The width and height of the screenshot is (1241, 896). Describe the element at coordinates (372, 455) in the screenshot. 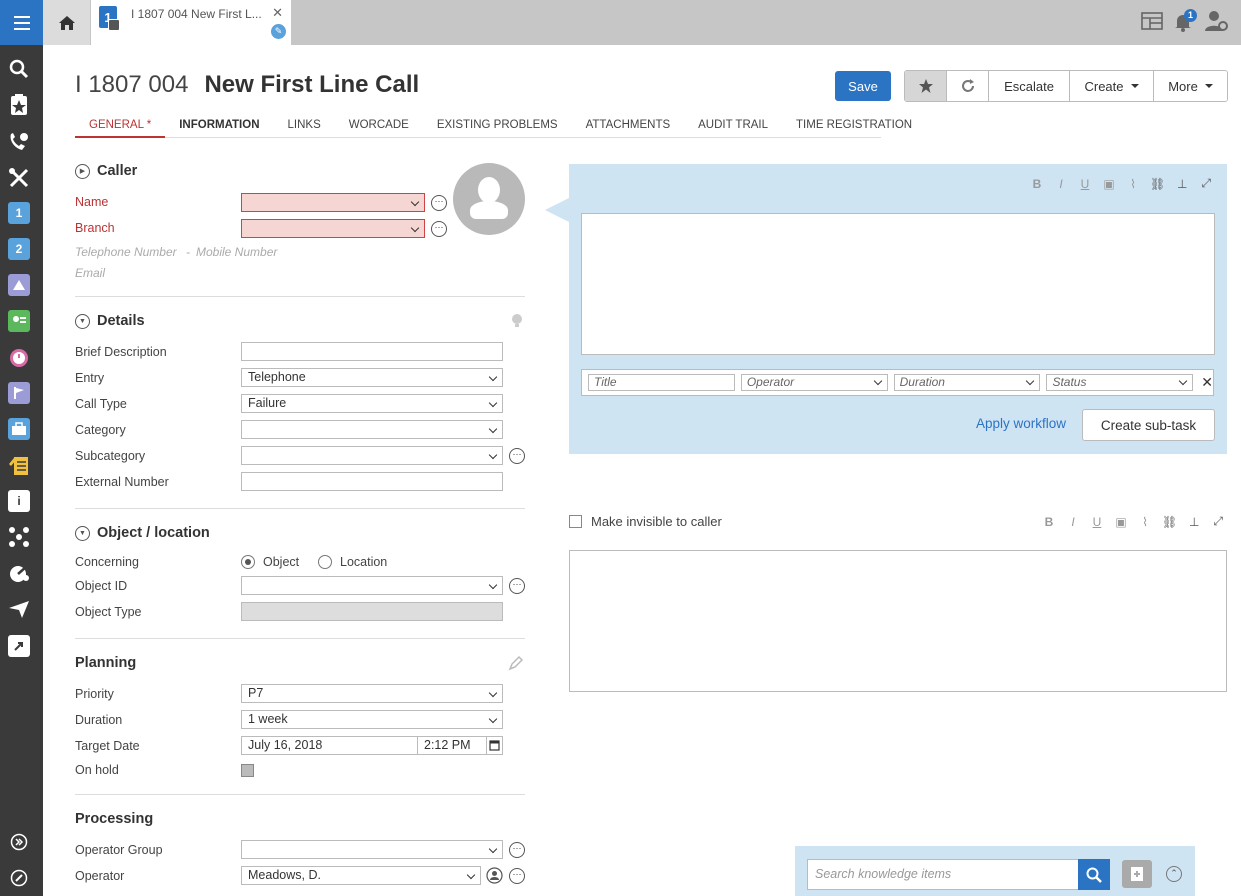

I see `subcategory-select` at that location.